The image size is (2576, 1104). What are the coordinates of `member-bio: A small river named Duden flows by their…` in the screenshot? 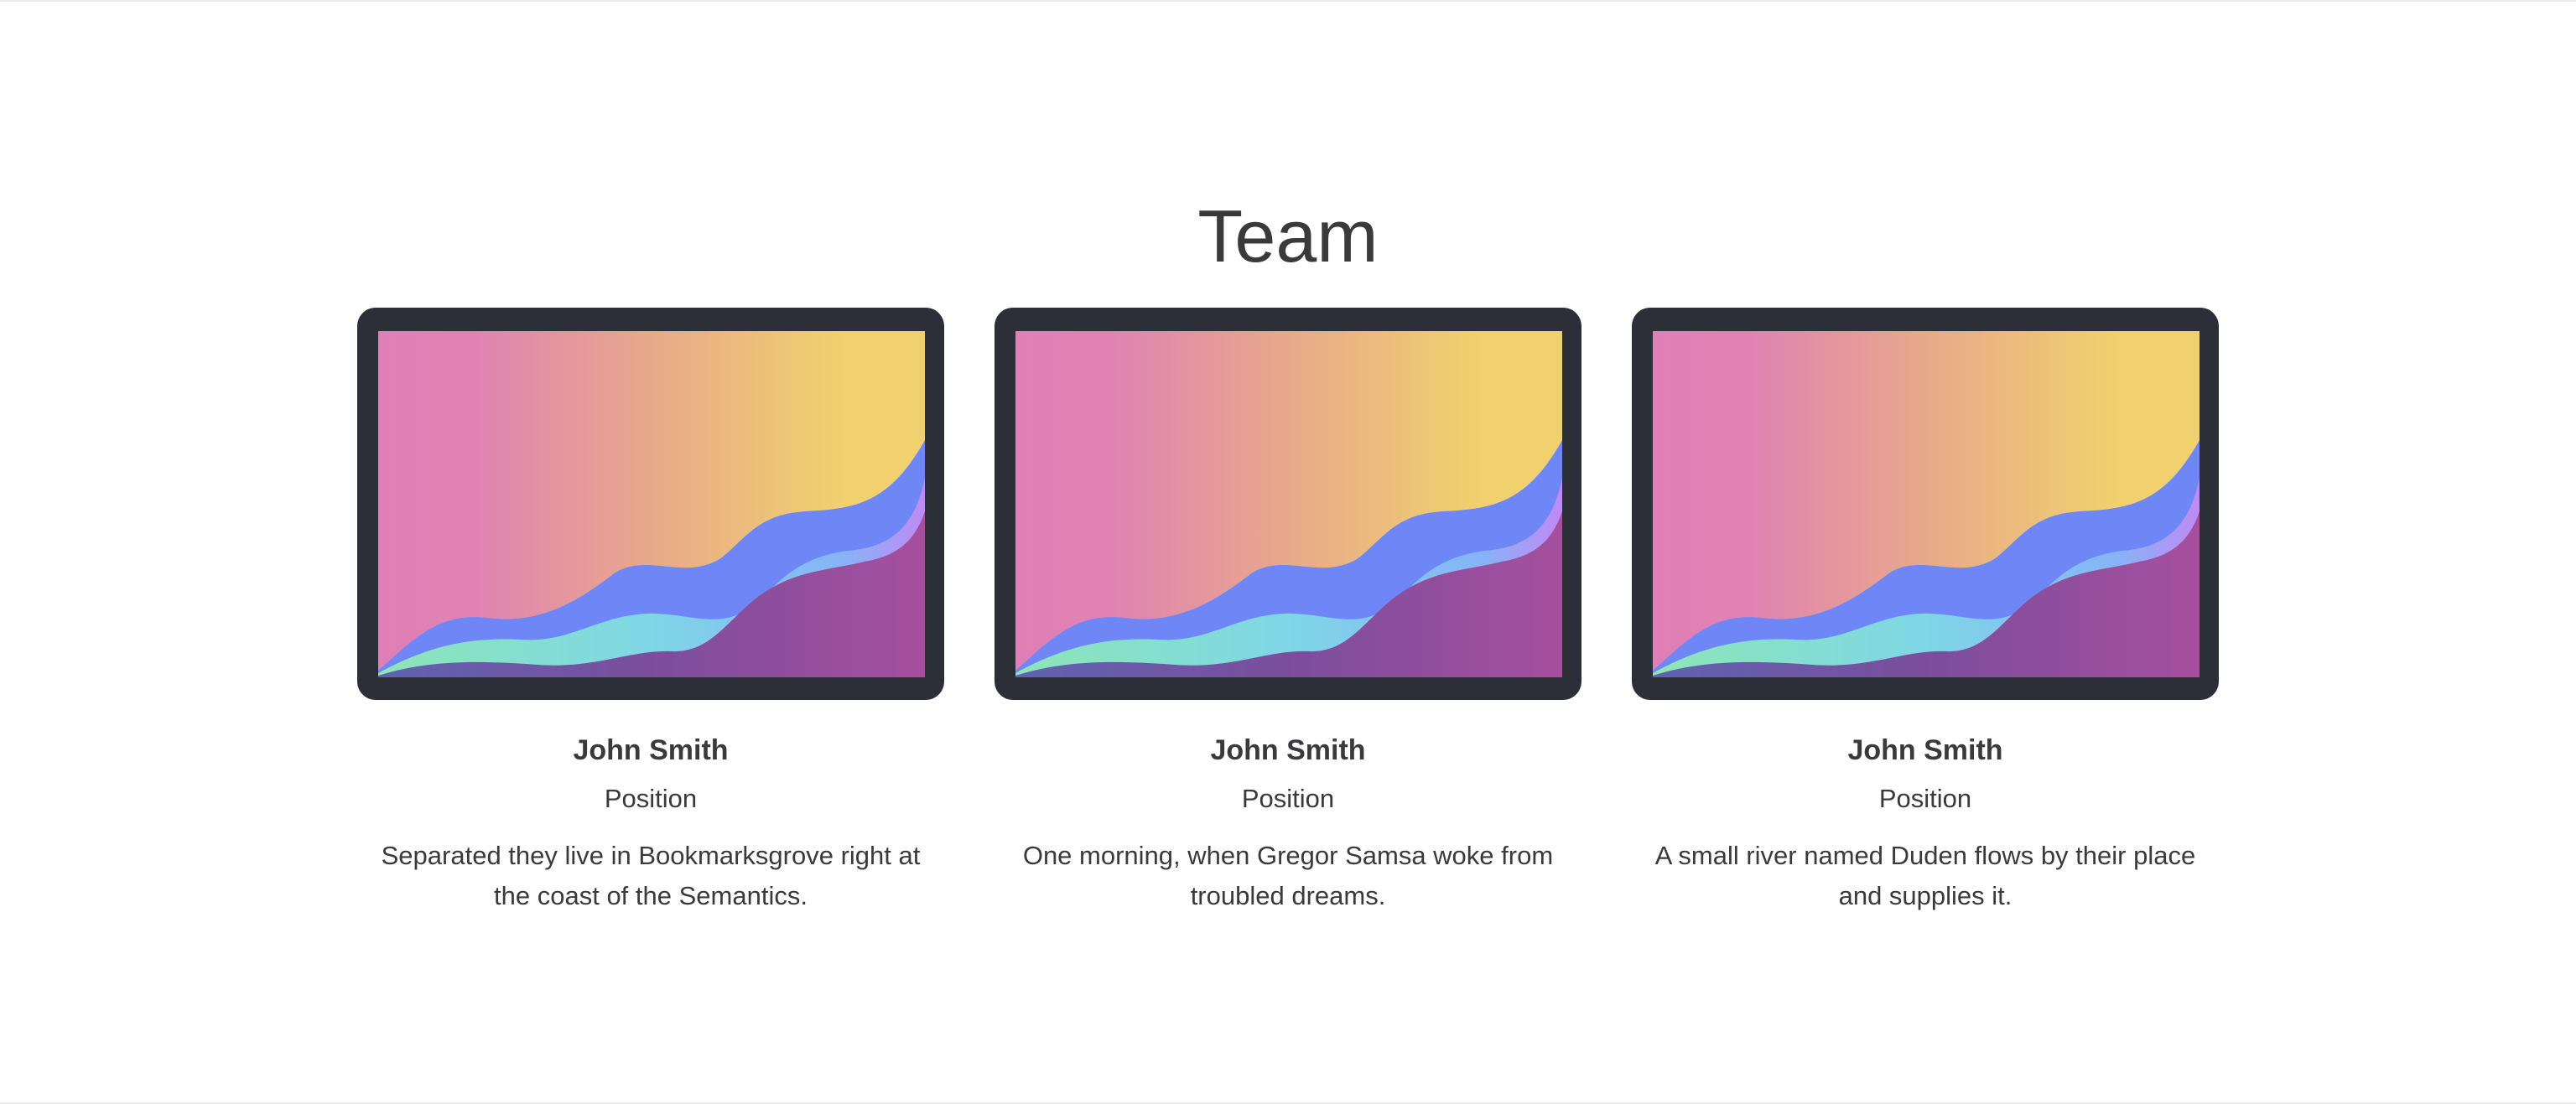 It's located at (1925, 875).